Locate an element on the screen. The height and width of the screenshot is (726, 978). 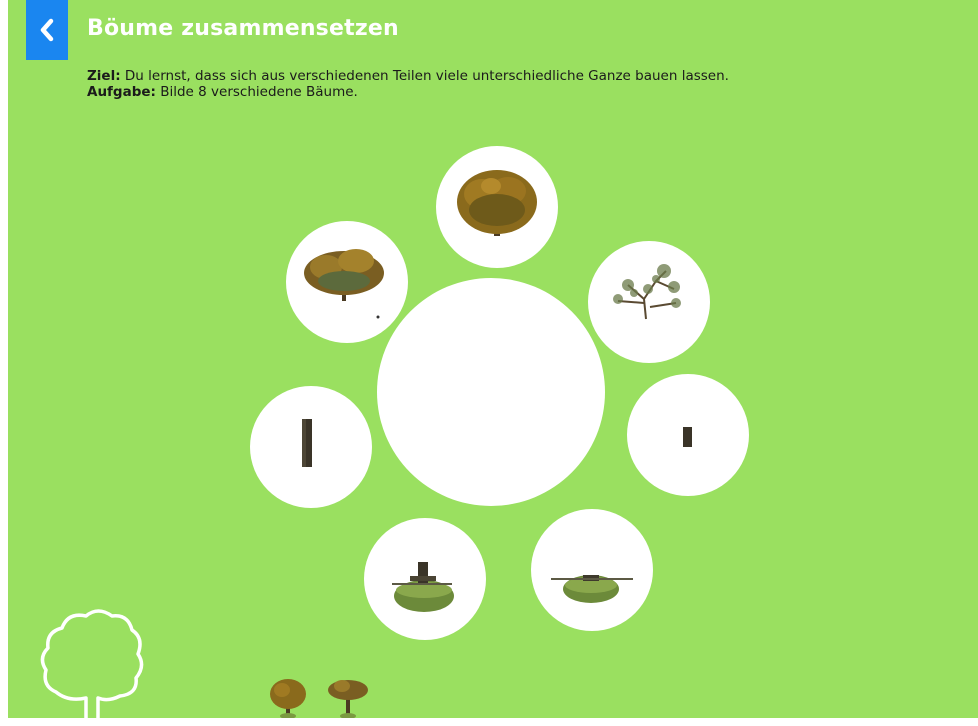
part-slot-ground-with-base is located at coordinates (425, 579).